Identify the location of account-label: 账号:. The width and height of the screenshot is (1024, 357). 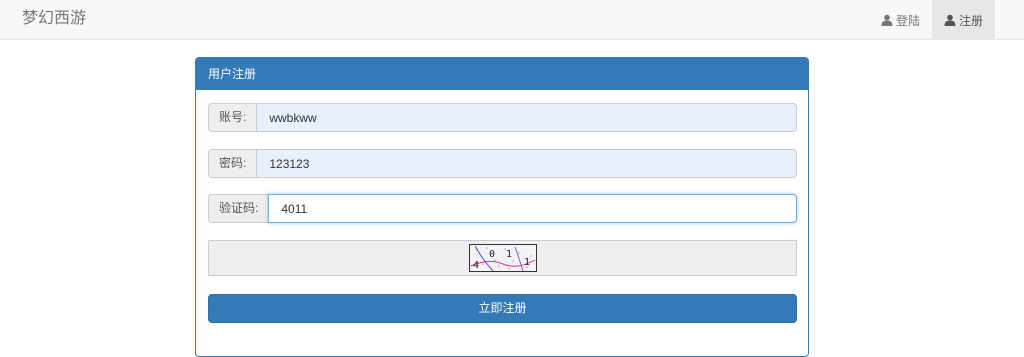
(232, 117).